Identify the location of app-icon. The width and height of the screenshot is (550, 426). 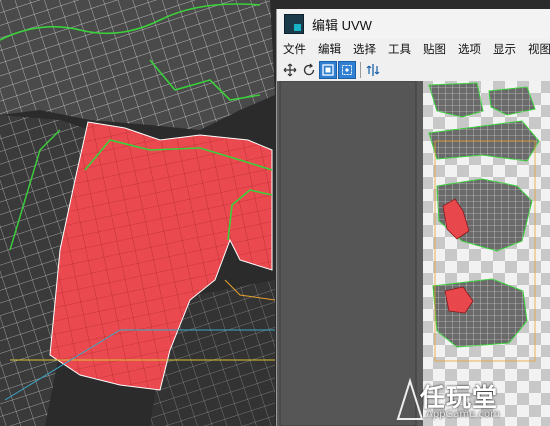
(294, 24).